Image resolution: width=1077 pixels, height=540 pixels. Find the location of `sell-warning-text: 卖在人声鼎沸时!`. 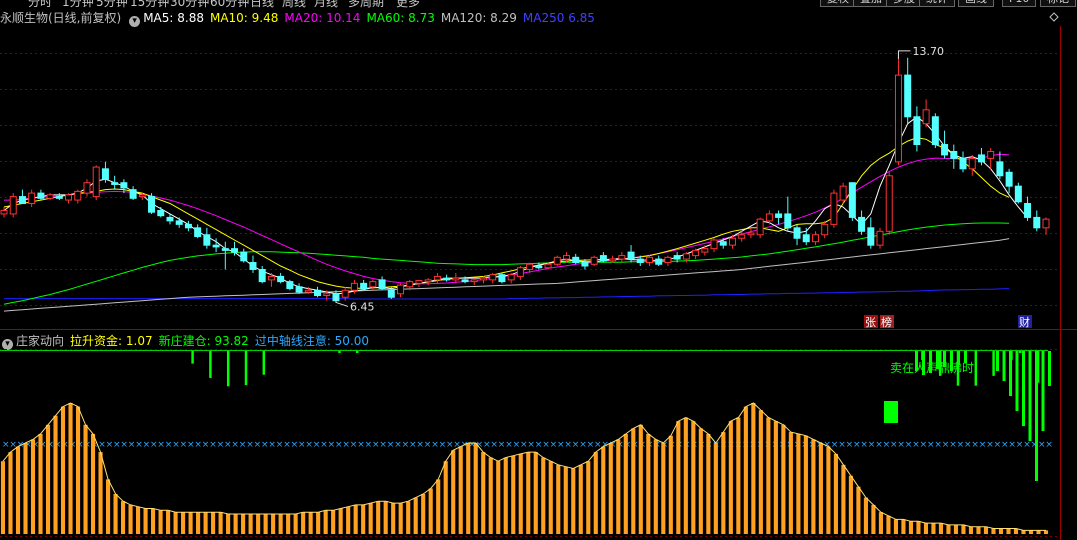

sell-warning-text: 卖在人声鼎沸时! is located at coordinates (934, 368).